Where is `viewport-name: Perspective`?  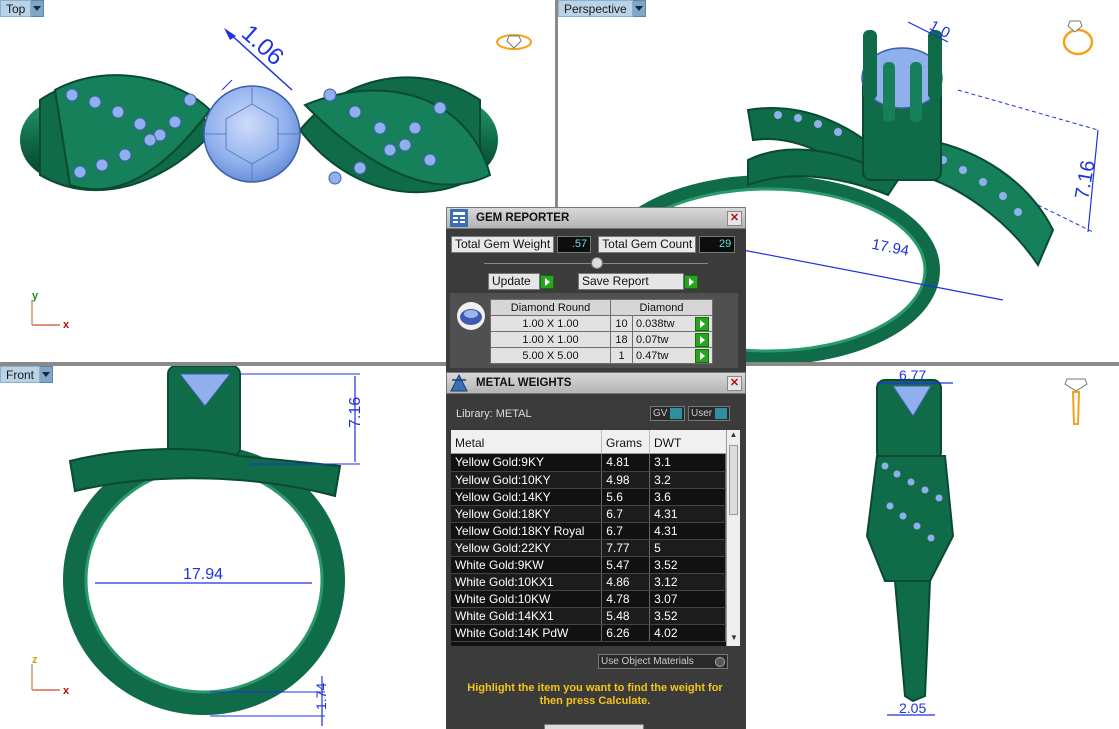 viewport-name: Perspective is located at coordinates (595, 8).